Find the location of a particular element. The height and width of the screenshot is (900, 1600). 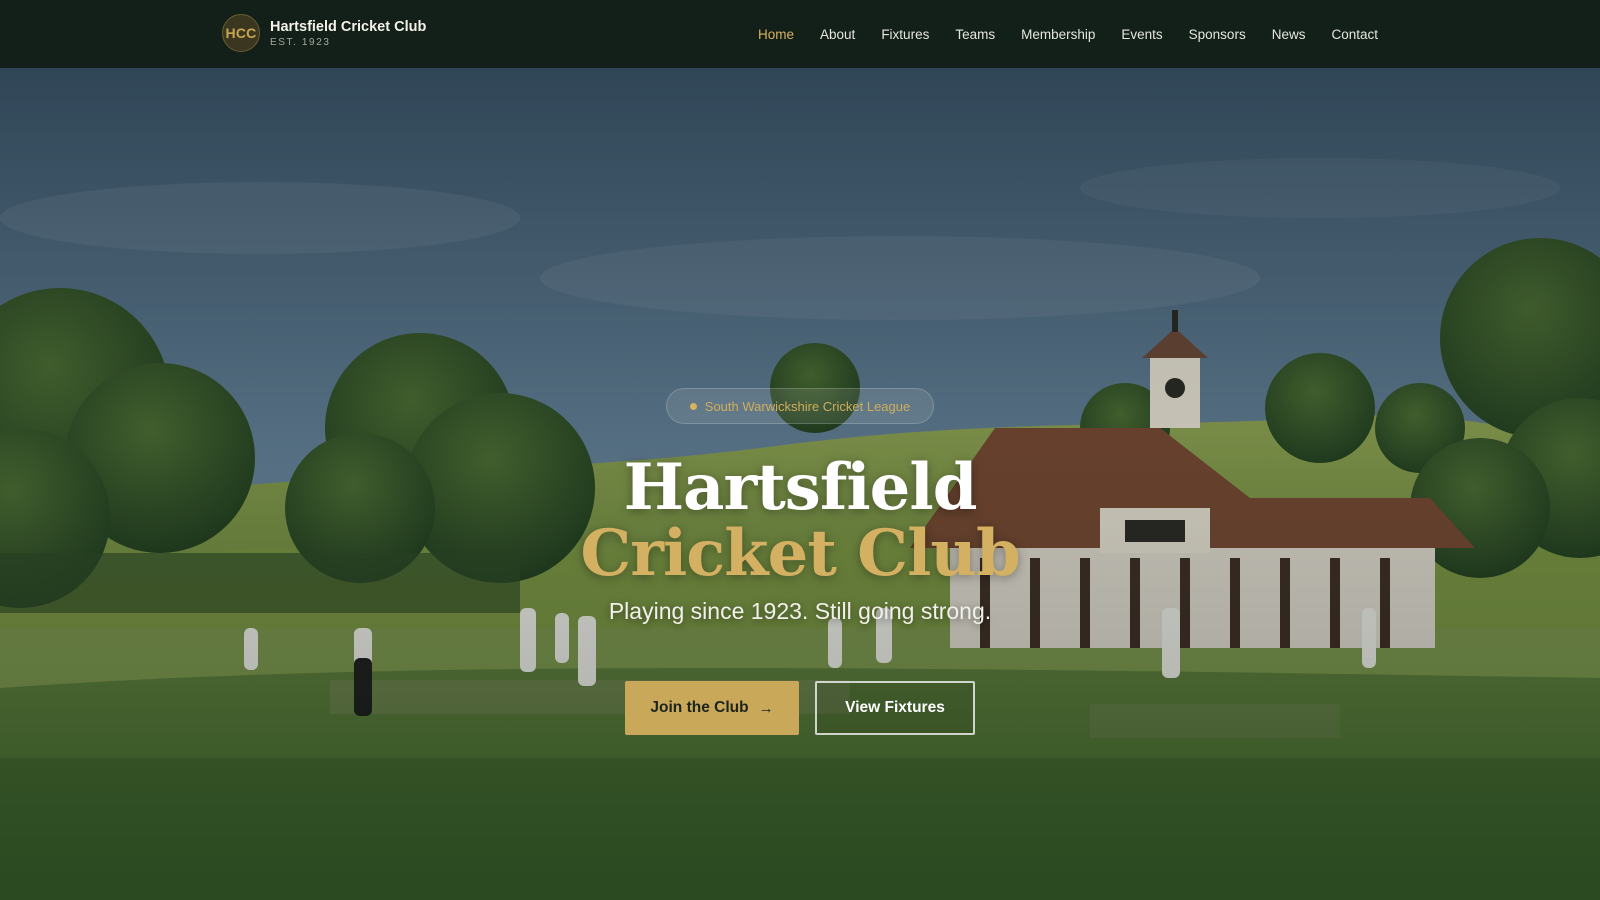

nav-item-home: Home is located at coordinates (776, 34).